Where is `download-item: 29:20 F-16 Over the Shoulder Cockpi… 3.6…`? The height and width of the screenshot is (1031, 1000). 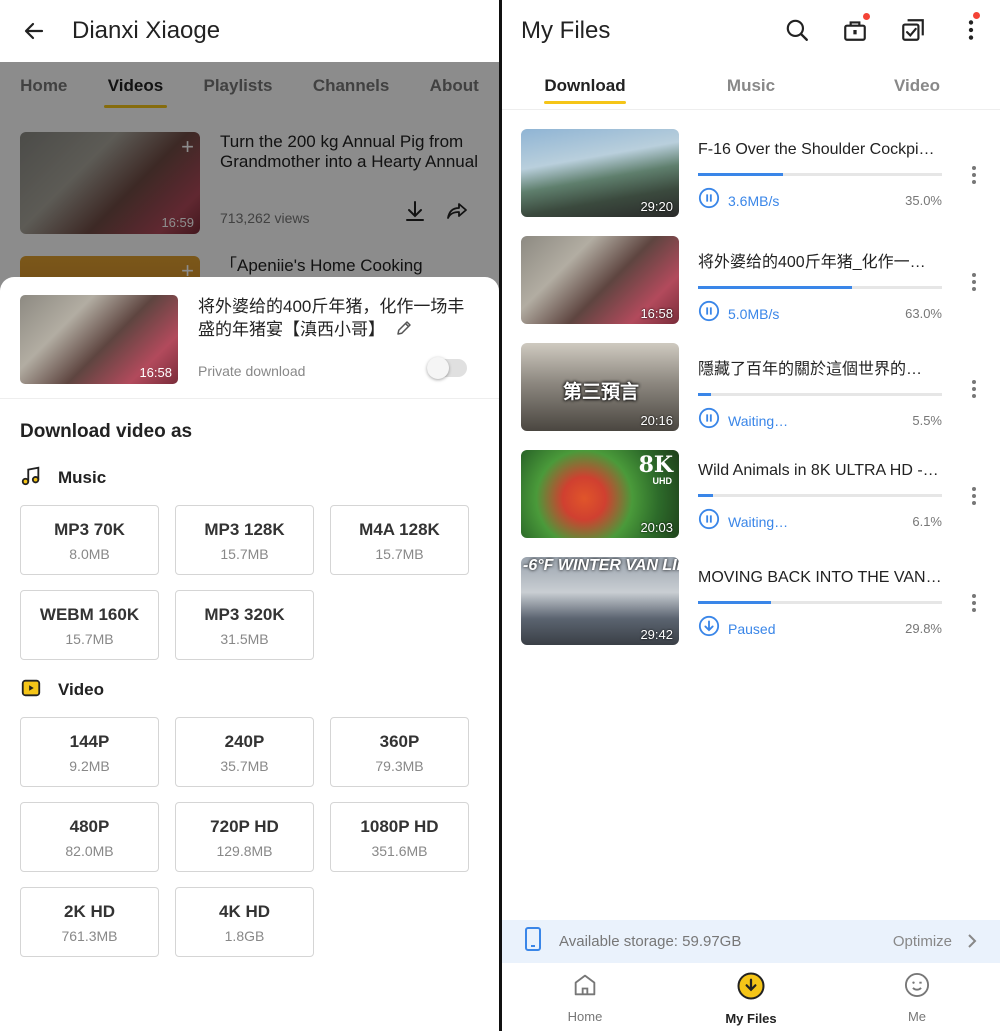
download-item: 29:20 F-16 Over the Shoulder Cockpi… 3.6… is located at coordinates (751, 182).